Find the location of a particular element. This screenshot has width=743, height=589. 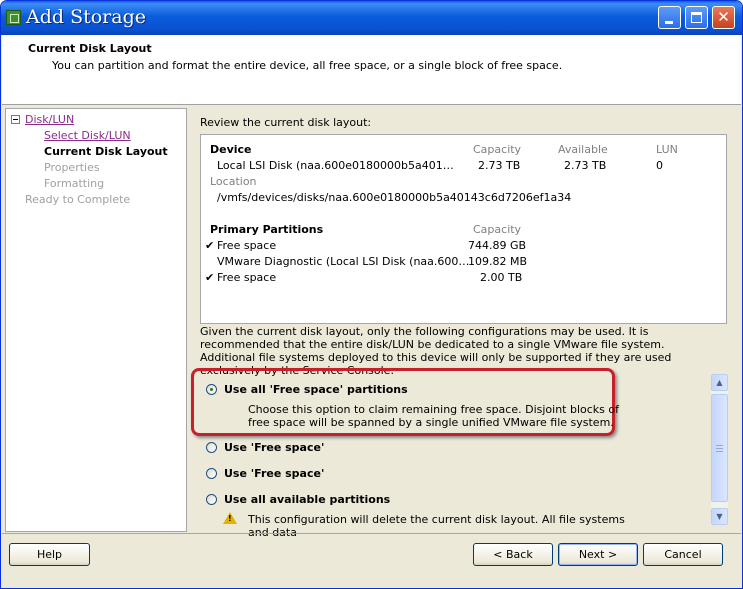

close-button: ✕ is located at coordinates (723, 17).